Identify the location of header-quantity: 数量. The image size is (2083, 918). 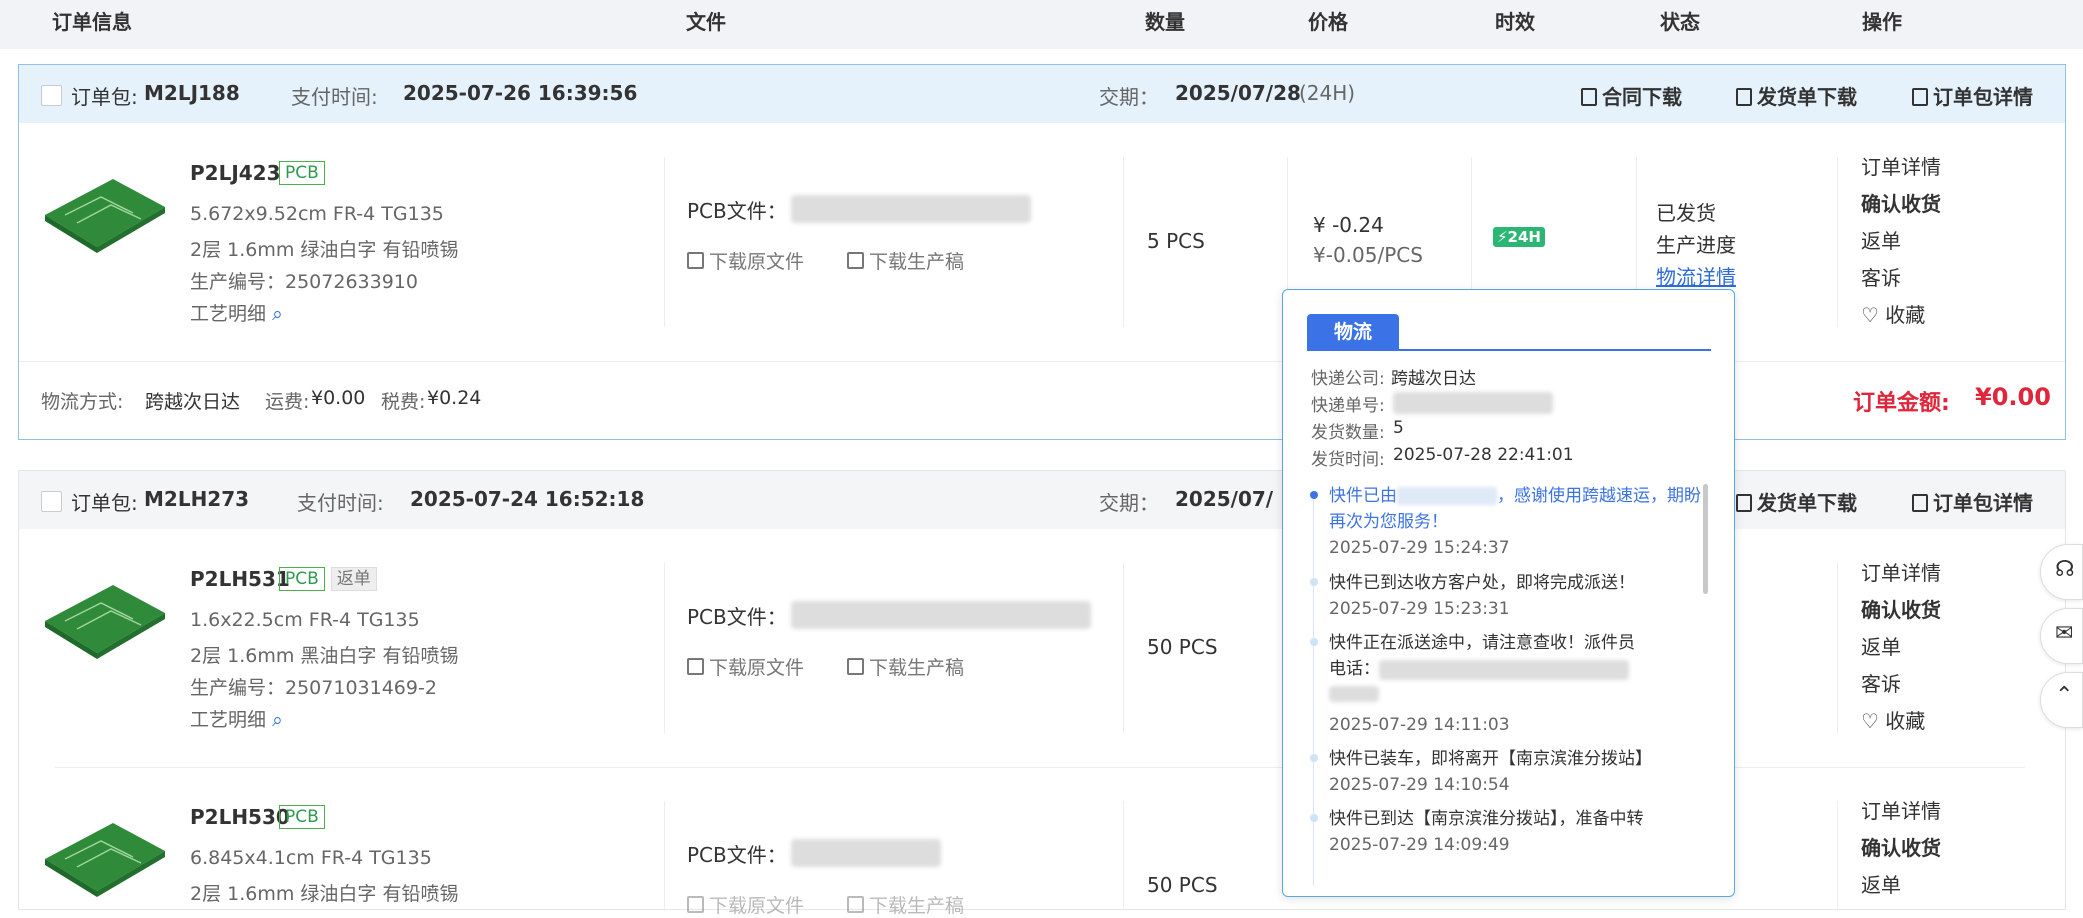
(1165, 22).